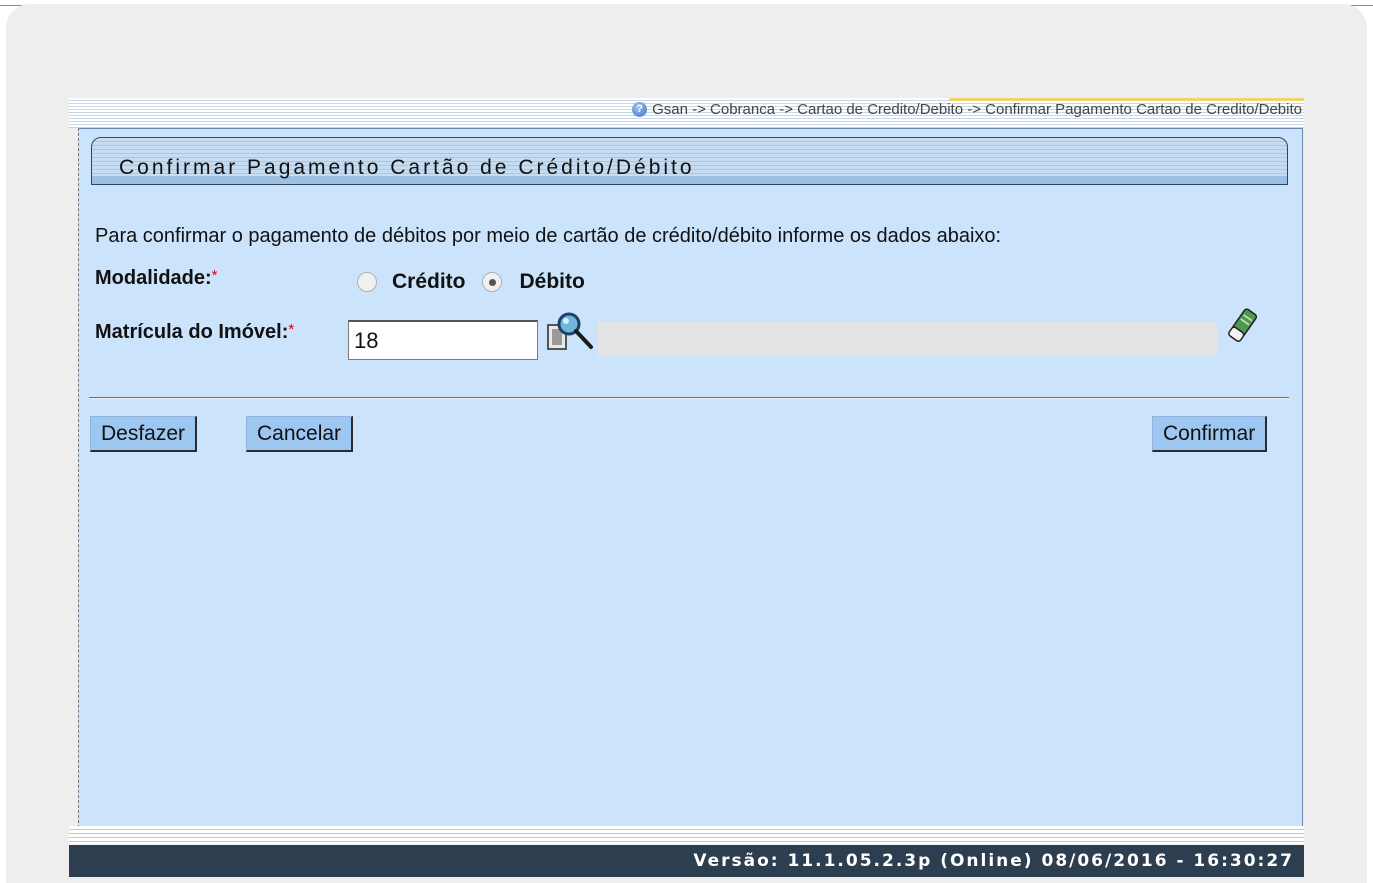 This screenshot has height=883, width=1373. I want to click on radio-credito-label: Crédito, so click(429, 282).